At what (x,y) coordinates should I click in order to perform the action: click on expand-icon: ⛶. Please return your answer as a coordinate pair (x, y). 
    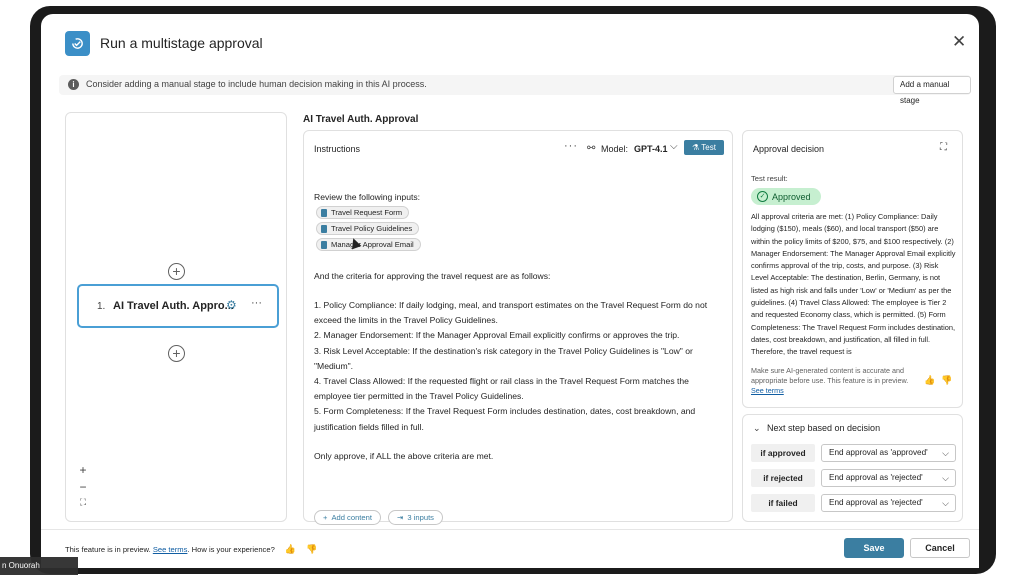
    Looking at the image, I should click on (943, 147).